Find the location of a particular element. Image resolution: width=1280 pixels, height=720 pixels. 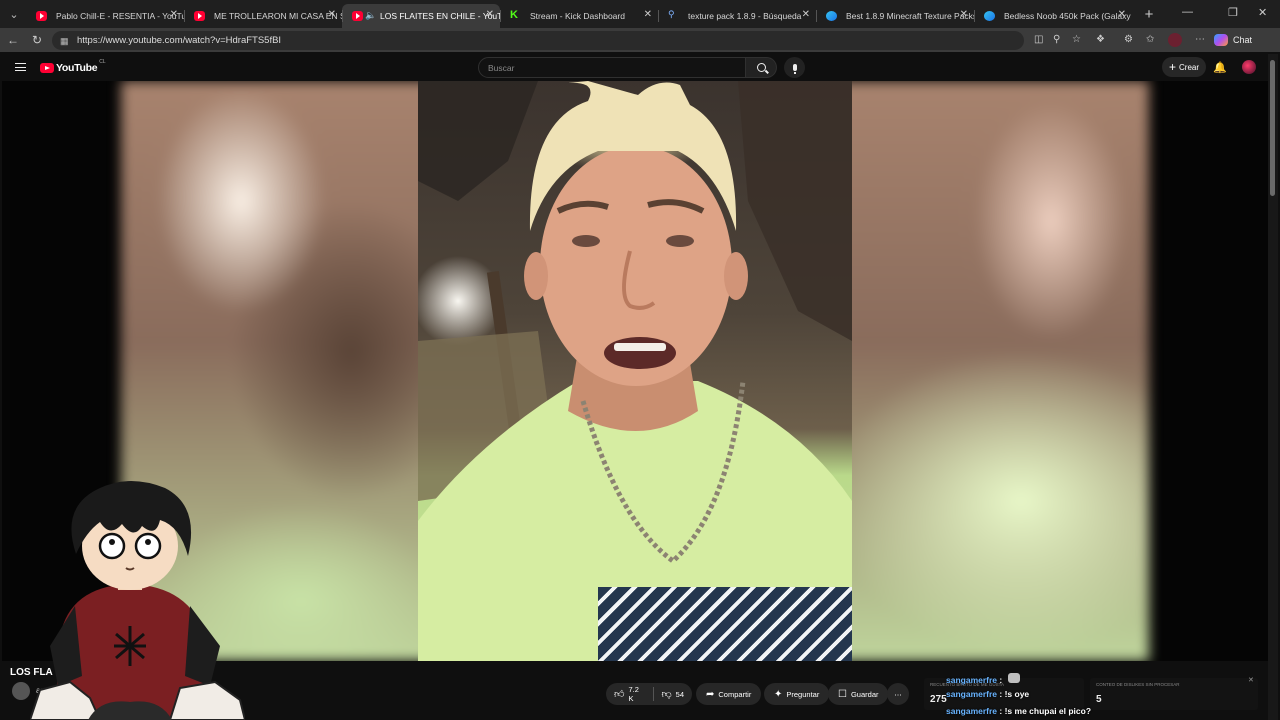

tab-title: Best 1.8.9 Minecraft Texture Packs is located at coordinates (910, 16).